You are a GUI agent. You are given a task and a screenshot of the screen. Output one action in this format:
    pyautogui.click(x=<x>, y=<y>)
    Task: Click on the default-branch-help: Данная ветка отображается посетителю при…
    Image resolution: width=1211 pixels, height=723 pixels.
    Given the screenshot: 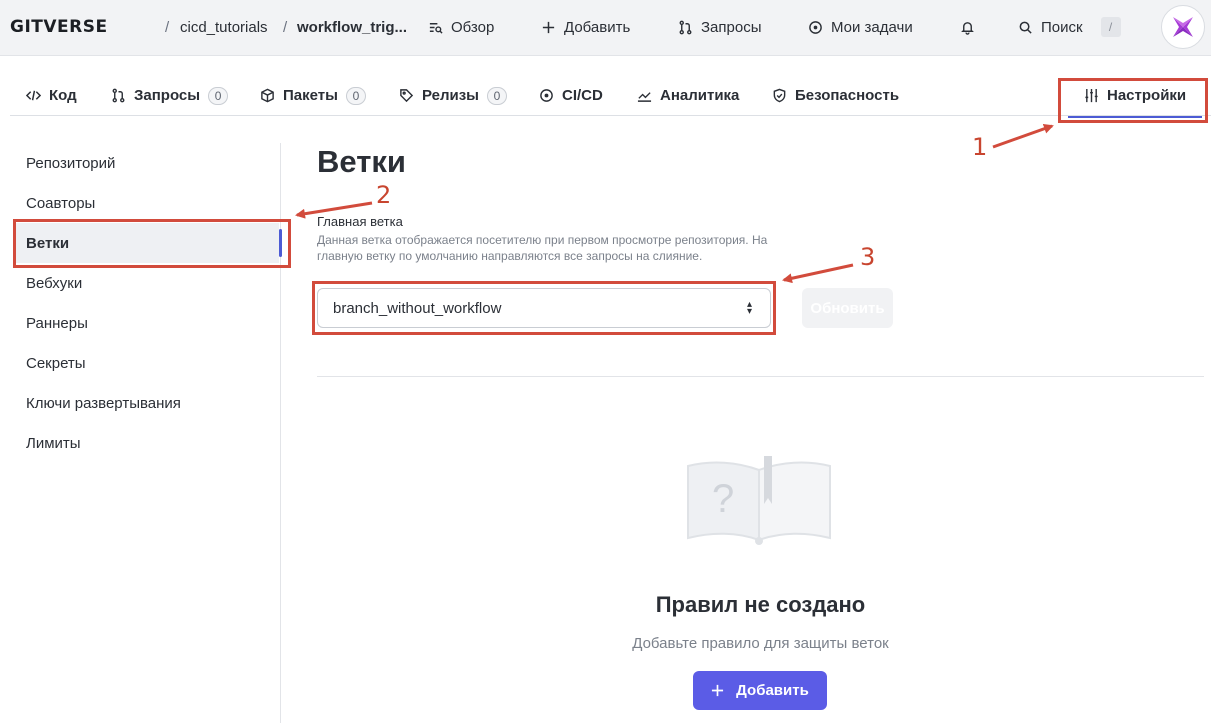 What is the action you would take?
    pyautogui.click(x=542, y=248)
    